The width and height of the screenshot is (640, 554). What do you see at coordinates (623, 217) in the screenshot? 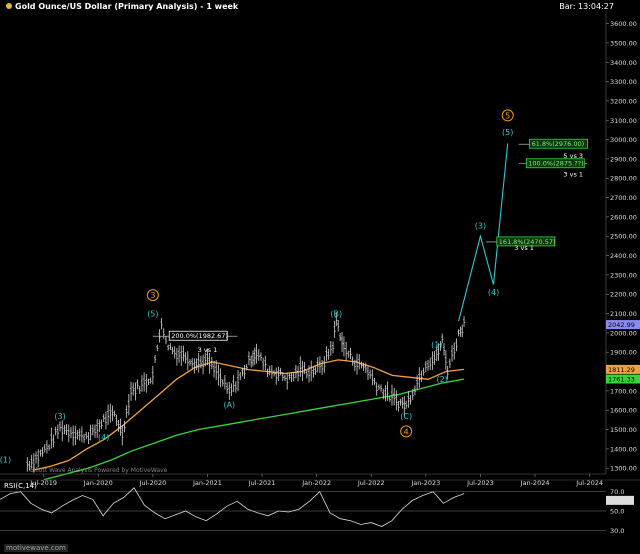
I see `y-tick-label: 2600.00` at bounding box center [623, 217].